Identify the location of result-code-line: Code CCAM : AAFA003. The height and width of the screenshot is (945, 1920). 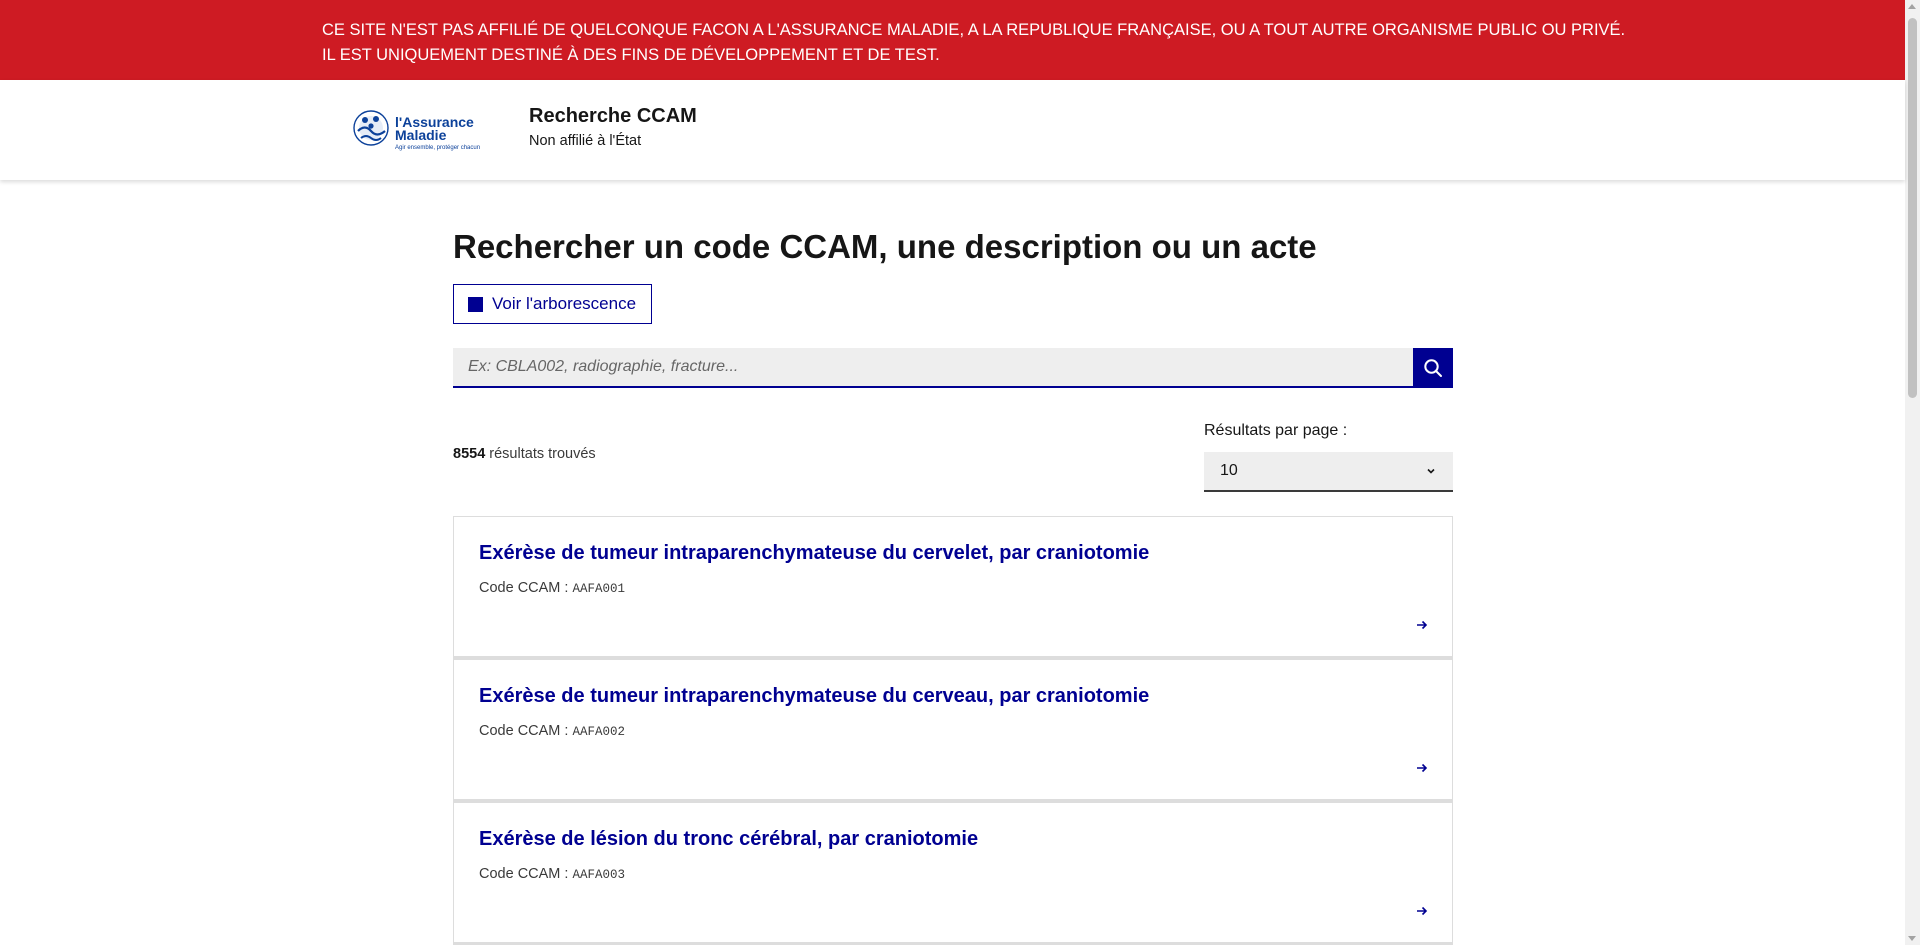
(552, 874).